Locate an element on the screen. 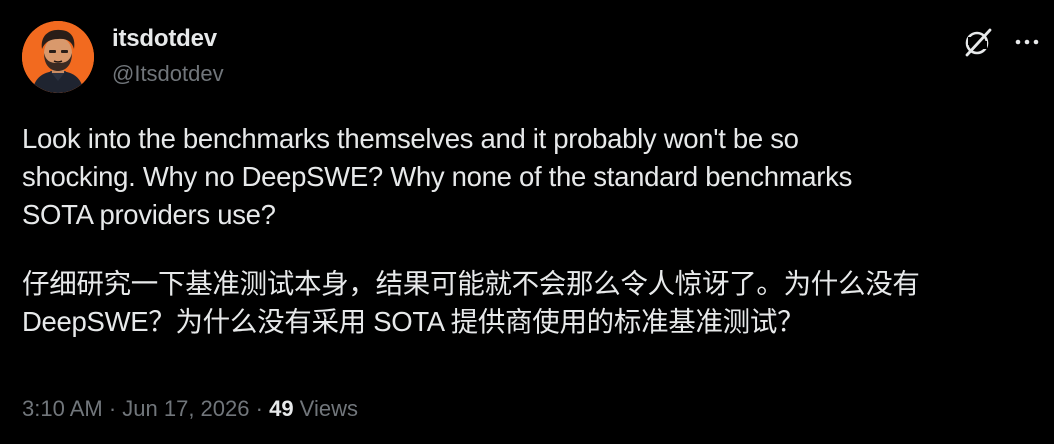  tweet-date: Jun 17, 2026 is located at coordinates (185, 408).